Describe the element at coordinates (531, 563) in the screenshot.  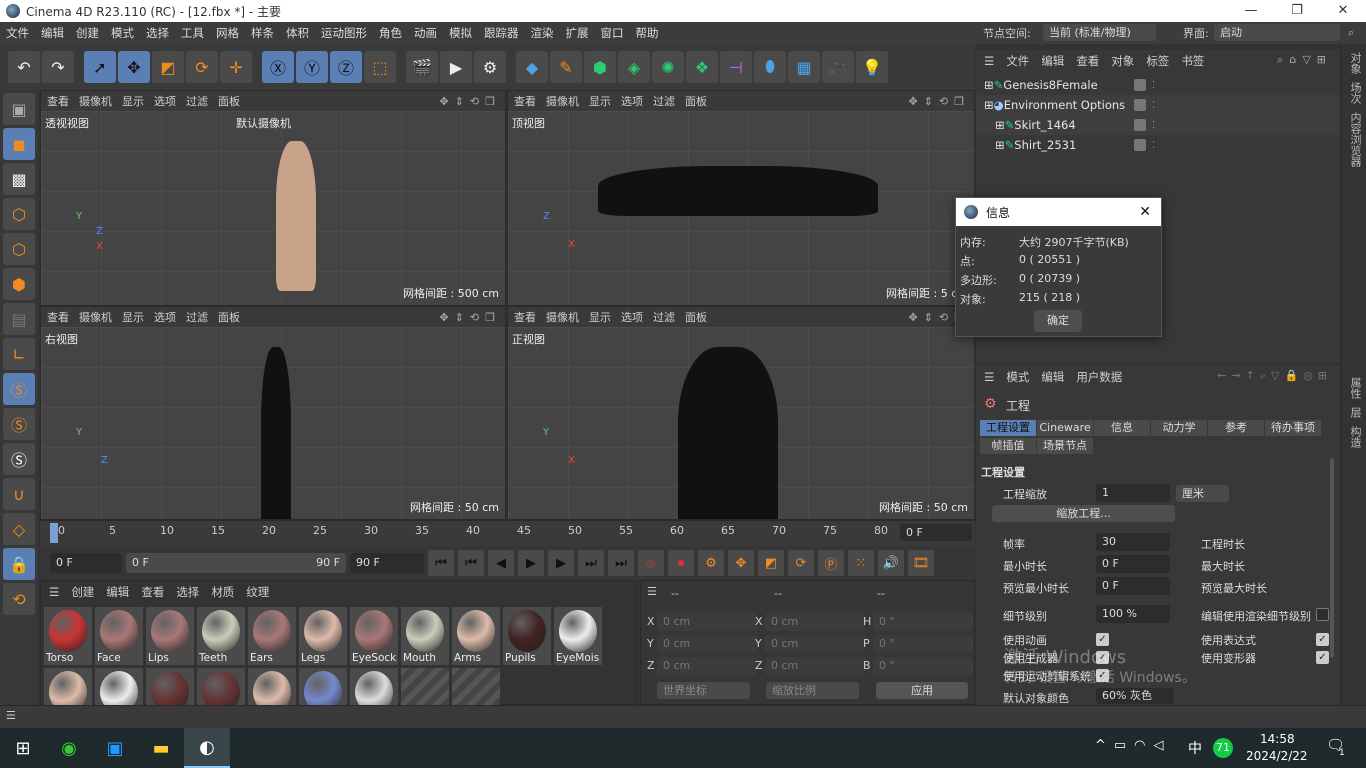
I see `play-icon: ▶` at that location.